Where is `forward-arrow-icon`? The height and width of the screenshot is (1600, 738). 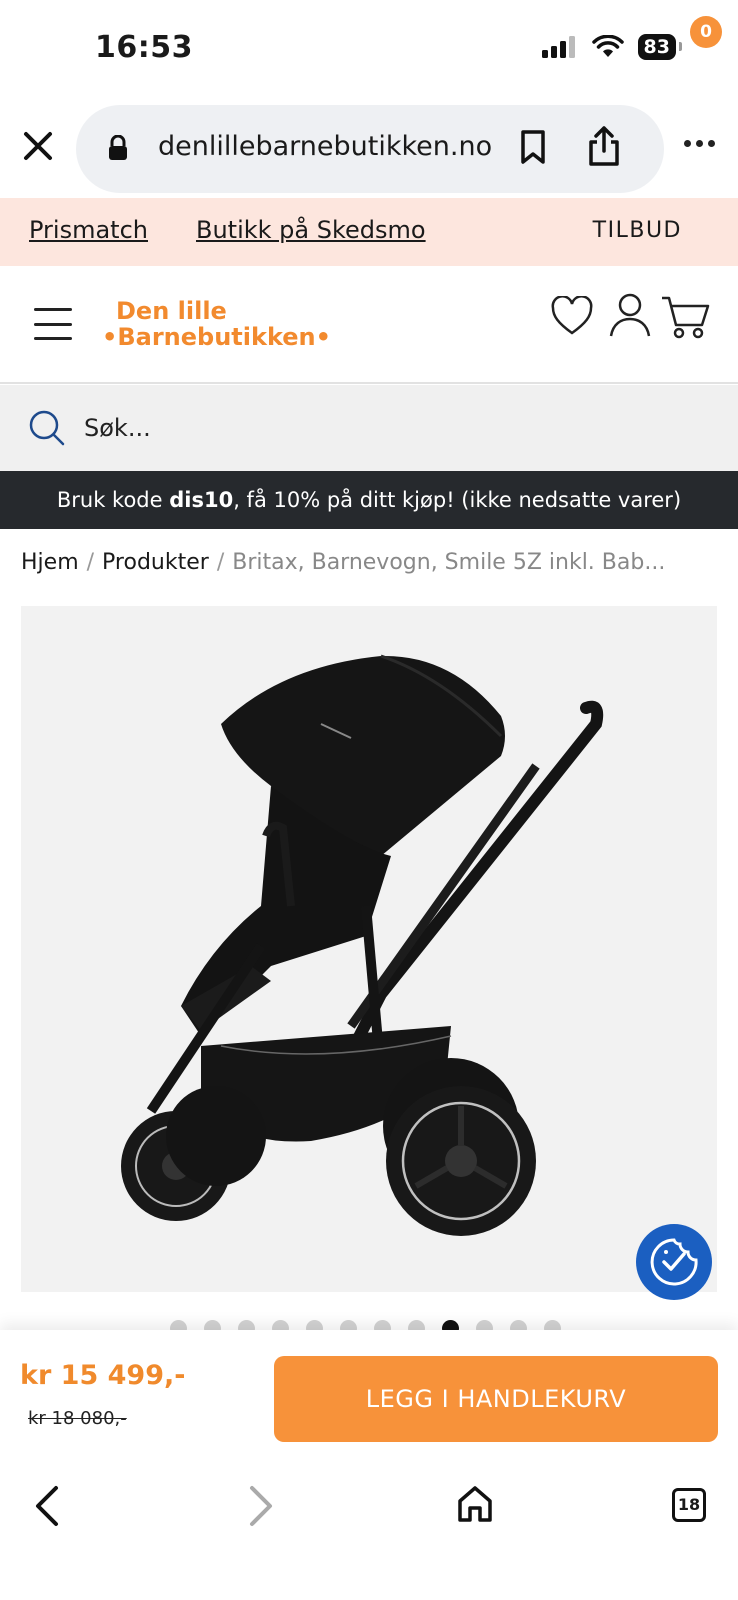 forward-arrow-icon is located at coordinates (261, 1506).